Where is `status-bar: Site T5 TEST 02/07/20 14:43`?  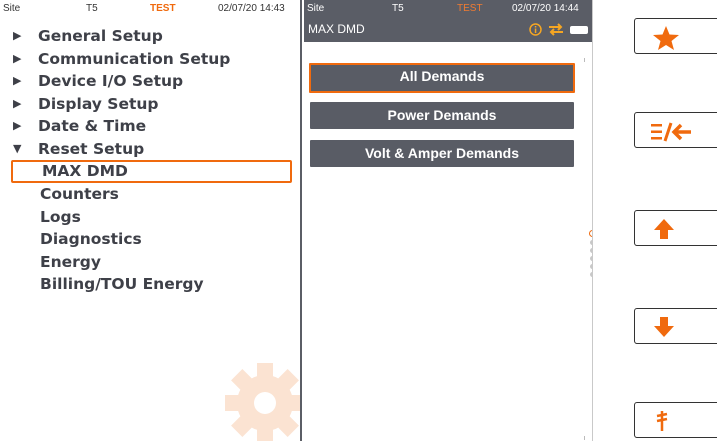 status-bar: Site T5 TEST 02/07/20 14:43 is located at coordinates (150, 8).